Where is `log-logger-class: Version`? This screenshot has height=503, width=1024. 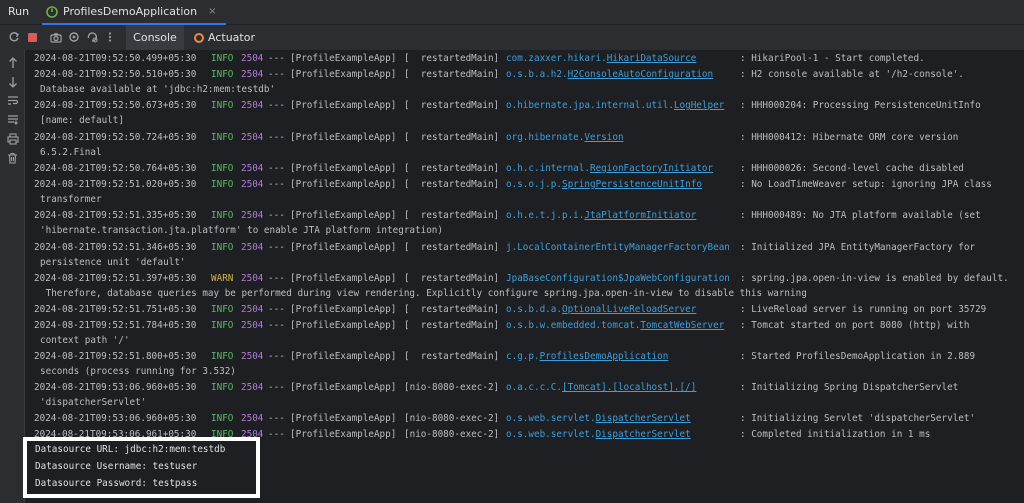 log-logger-class: Version is located at coordinates (603, 137).